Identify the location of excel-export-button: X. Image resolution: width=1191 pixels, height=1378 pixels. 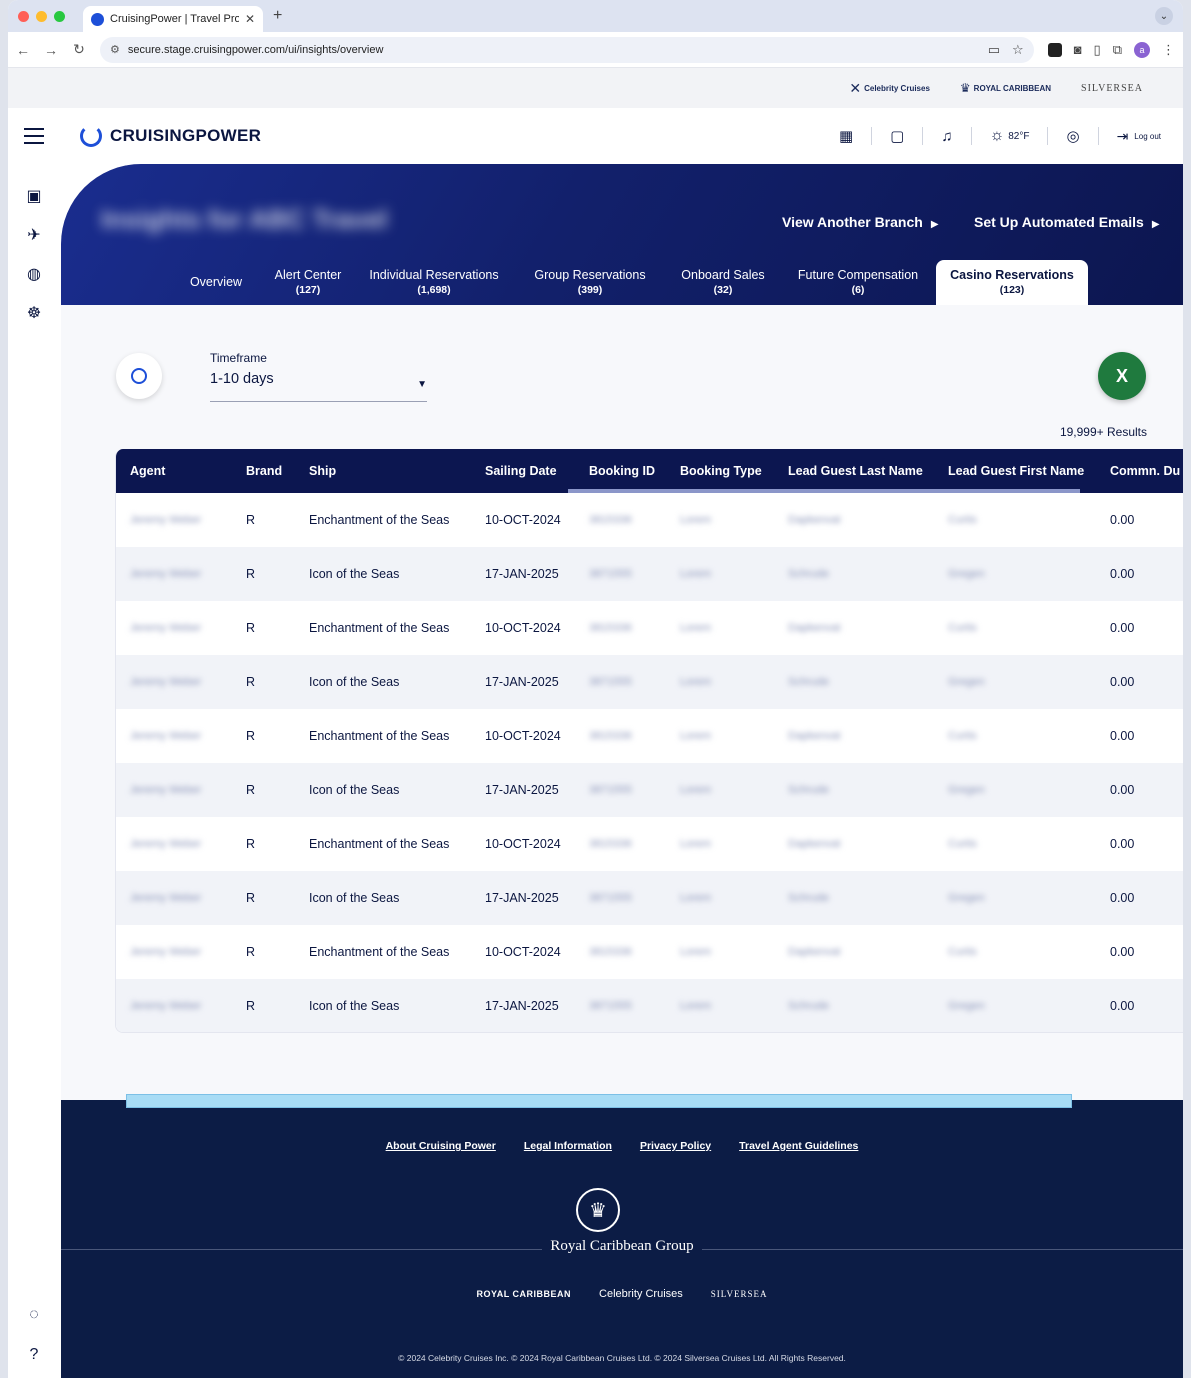
(1122, 376).